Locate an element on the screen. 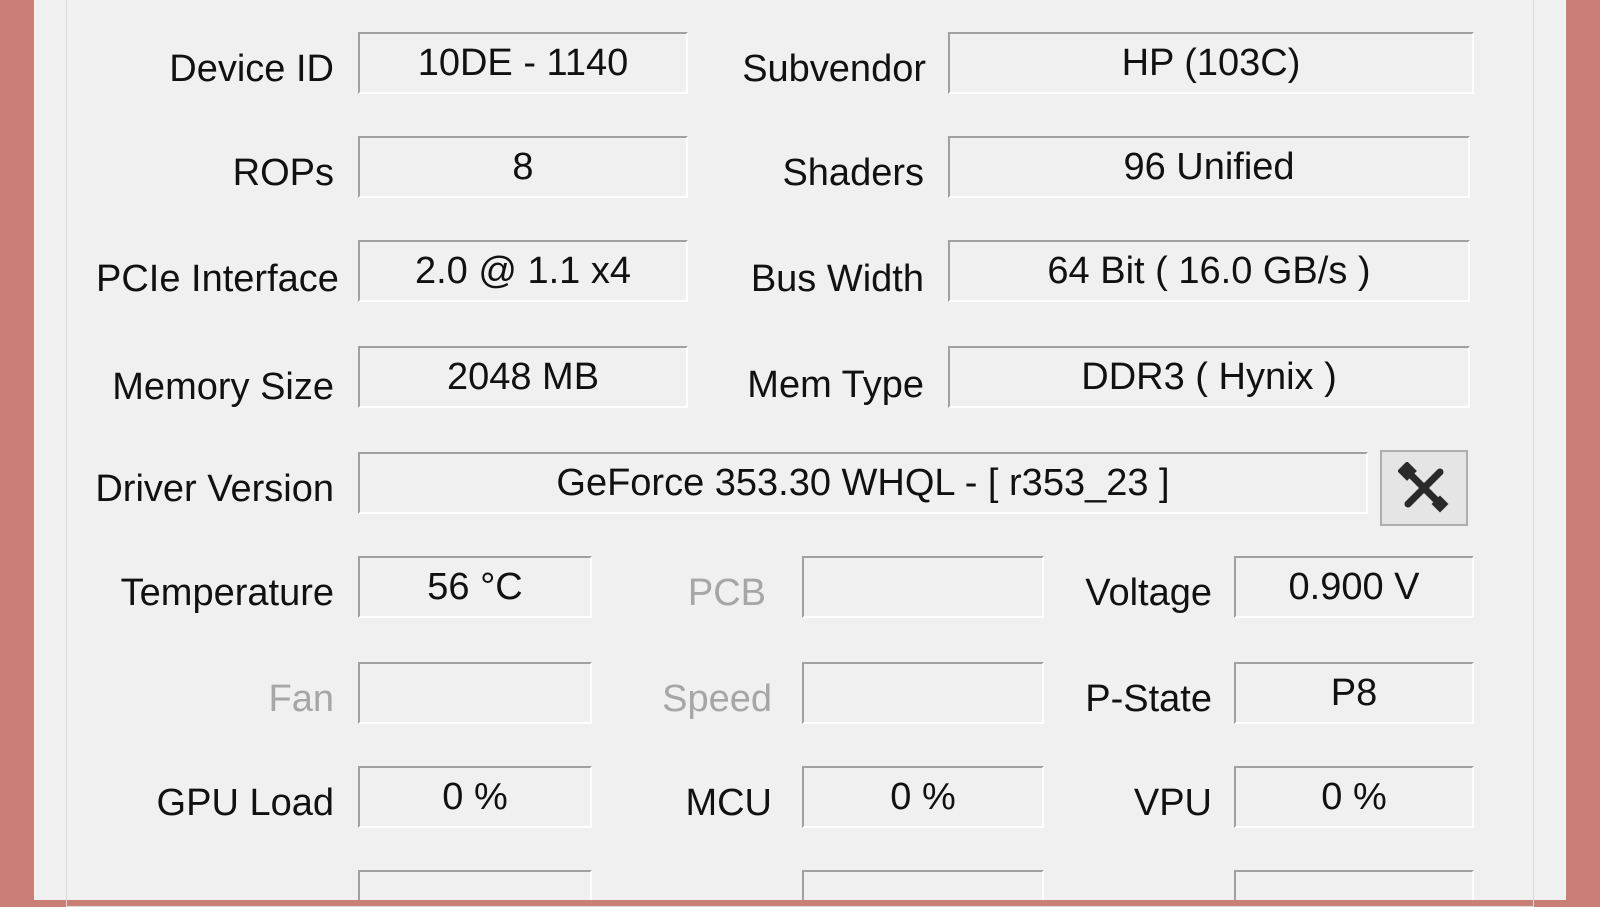  voltage-label: Voltage is located at coordinates (1148, 593).